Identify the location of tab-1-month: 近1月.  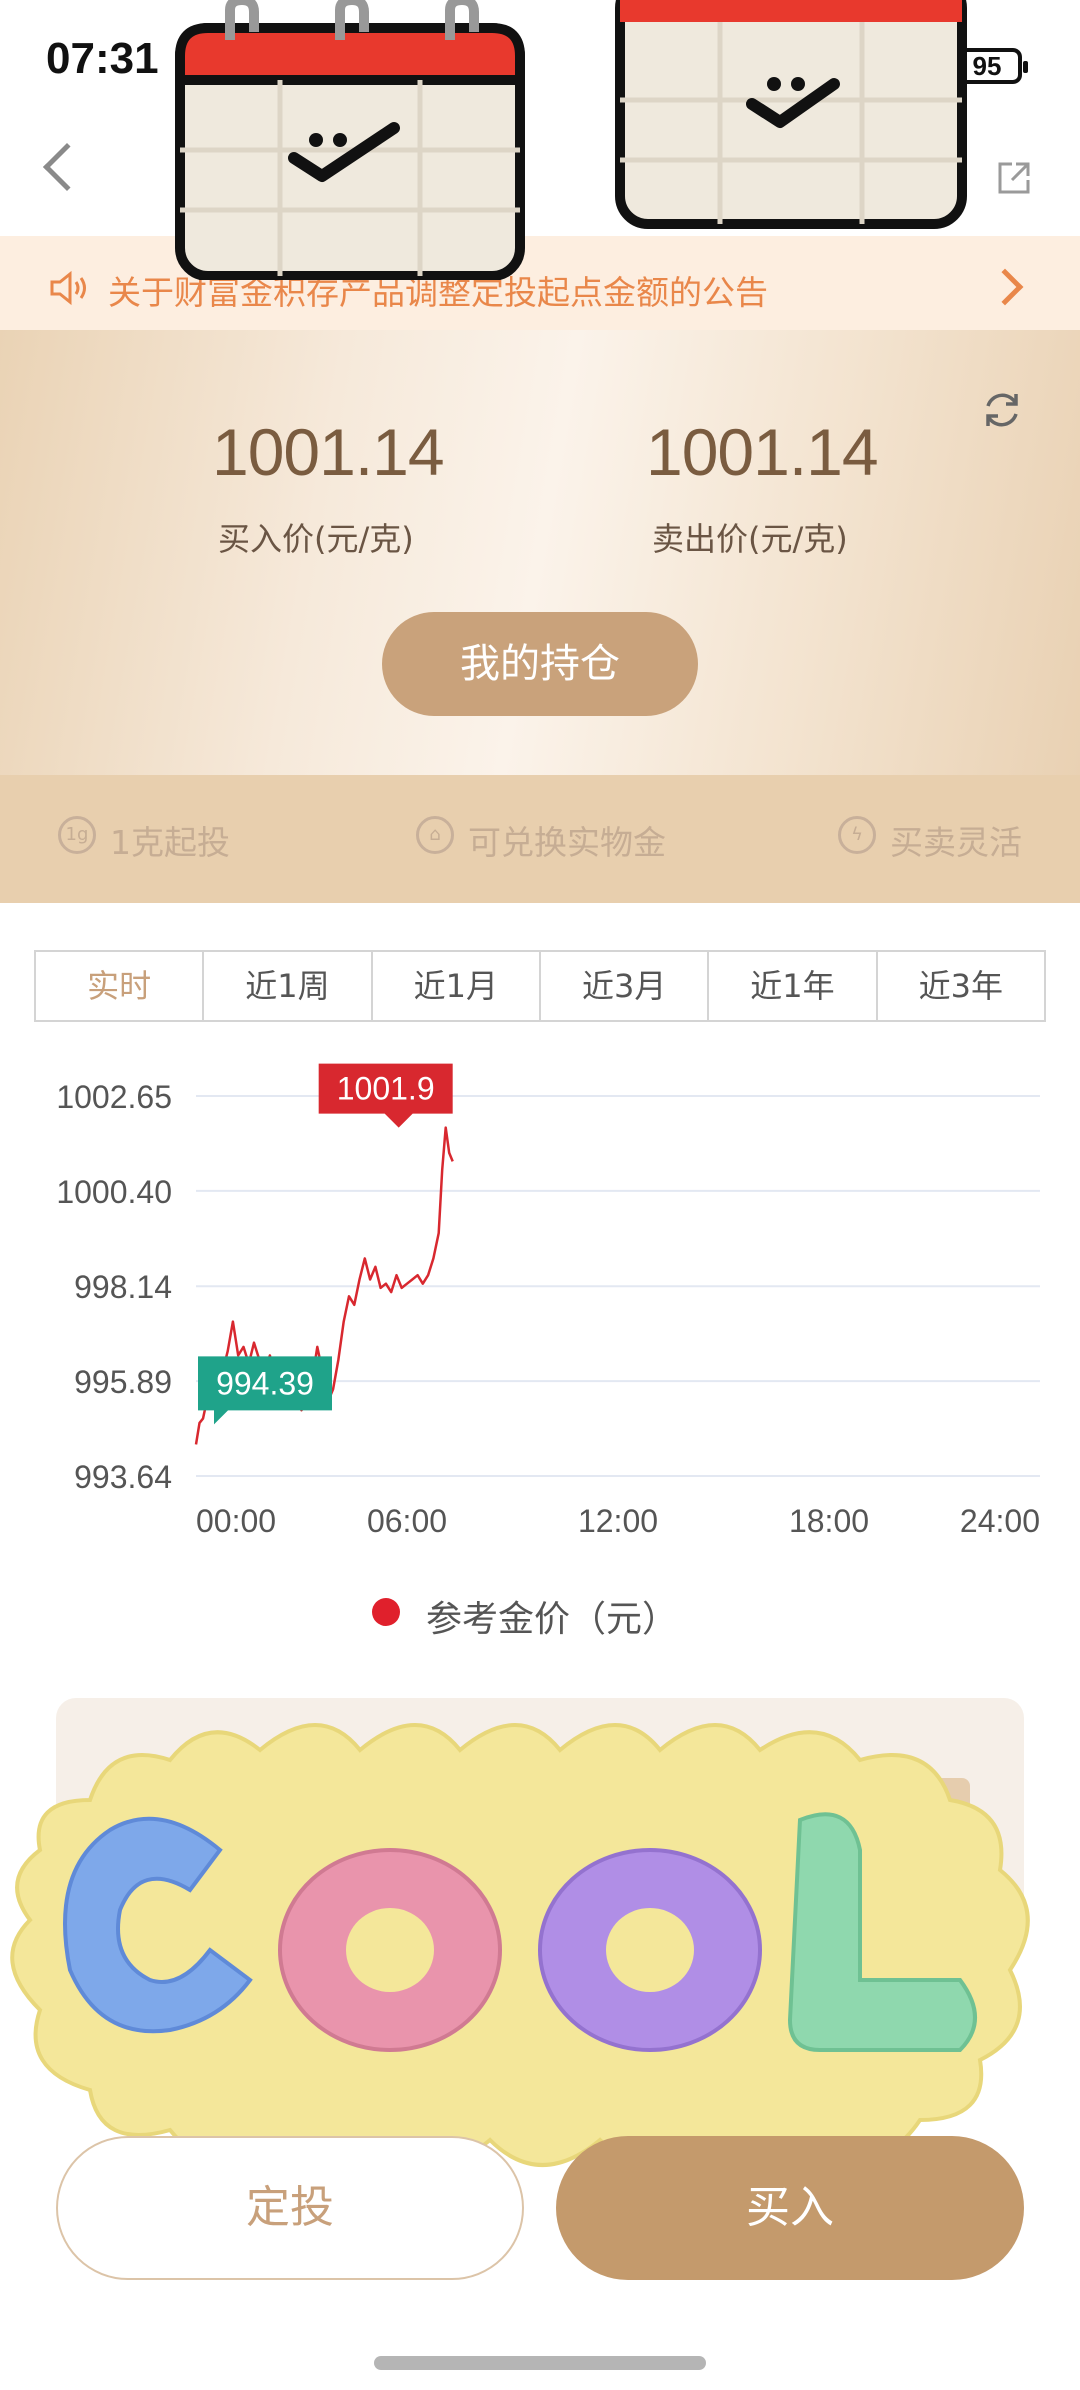
(457, 986).